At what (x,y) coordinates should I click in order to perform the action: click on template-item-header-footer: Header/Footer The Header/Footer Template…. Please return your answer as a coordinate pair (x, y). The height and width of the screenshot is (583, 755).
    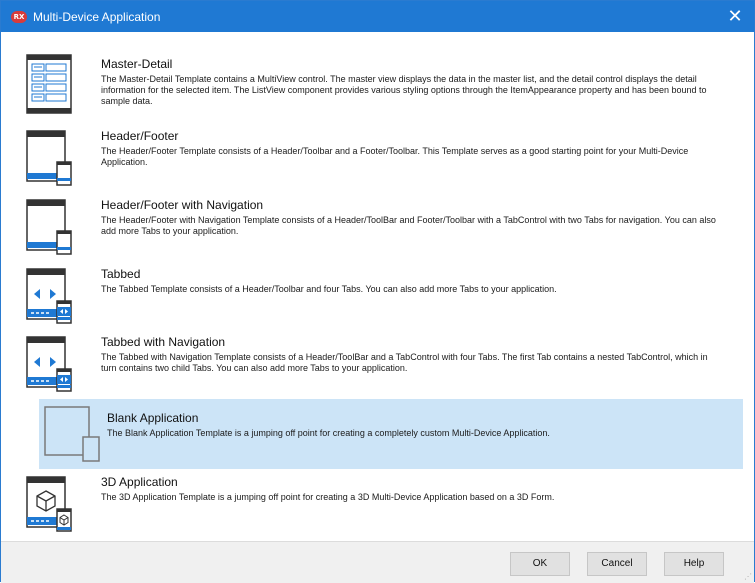
    Looking at the image, I should click on (377, 159).